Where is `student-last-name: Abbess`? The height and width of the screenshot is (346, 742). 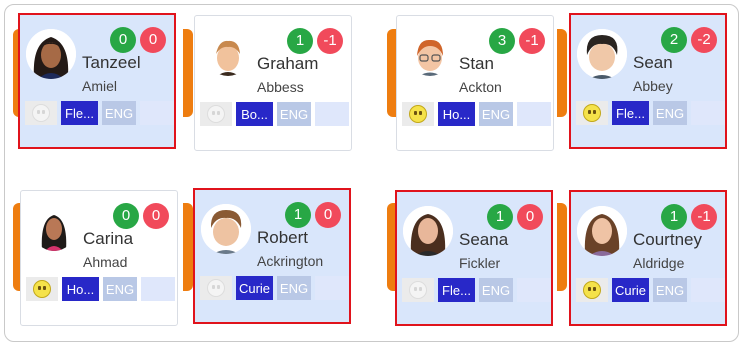 student-last-name: Abbess is located at coordinates (280, 87).